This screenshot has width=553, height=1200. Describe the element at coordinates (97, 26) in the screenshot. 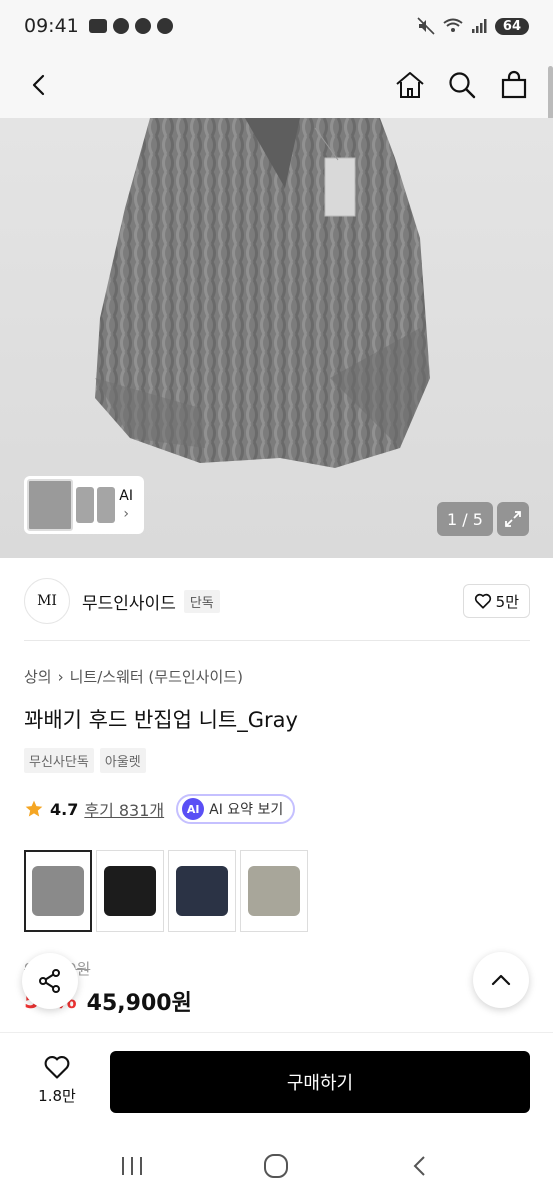

I see `youtube-icon` at that location.